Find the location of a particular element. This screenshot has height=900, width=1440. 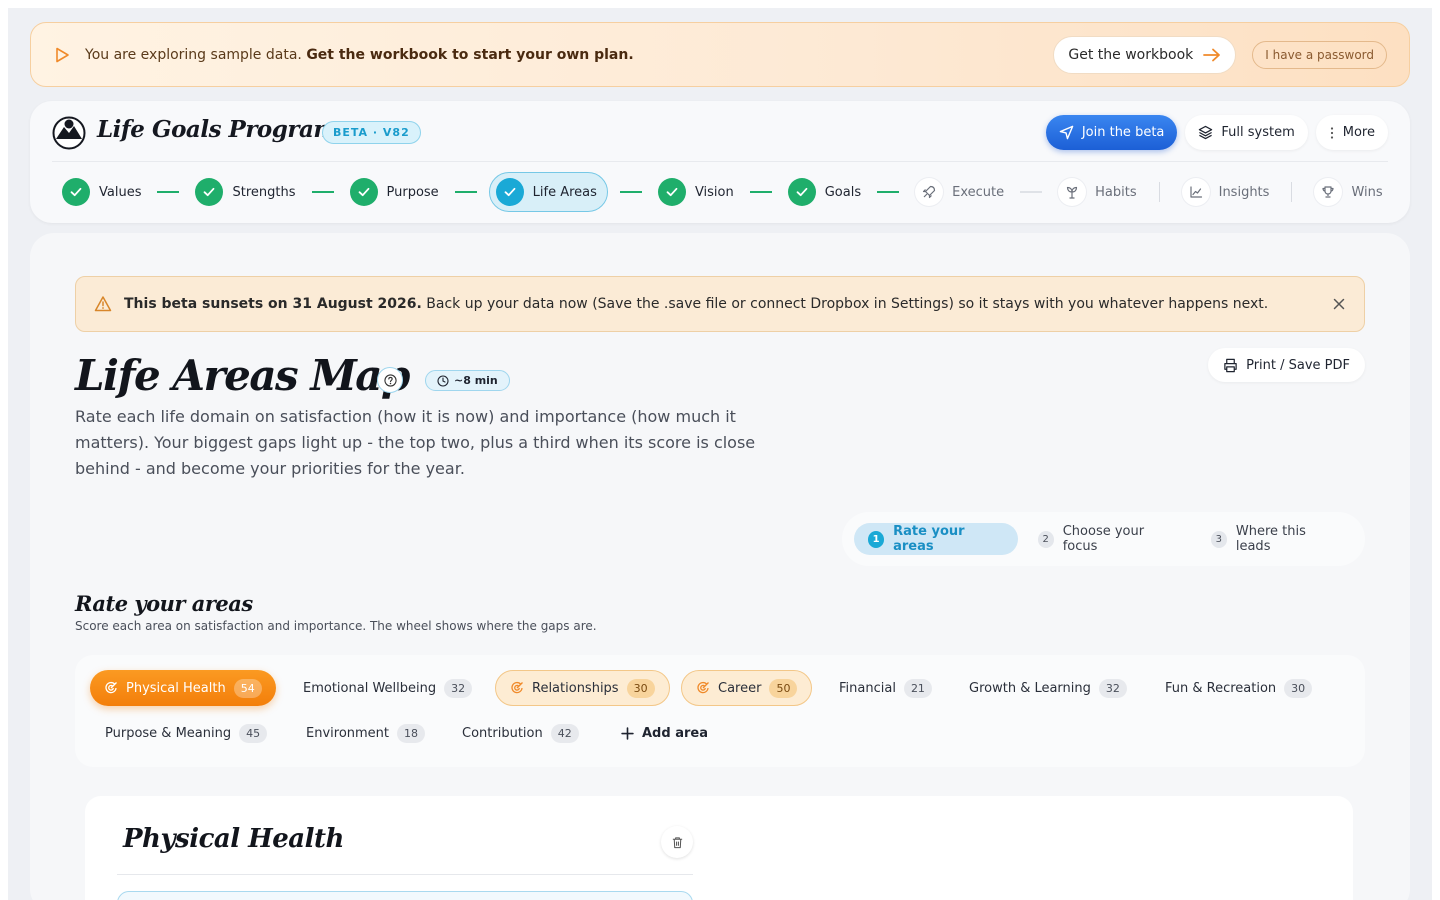

banner-bold-text: Get the workbook to start your own plan. is located at coordinates (470, 54).